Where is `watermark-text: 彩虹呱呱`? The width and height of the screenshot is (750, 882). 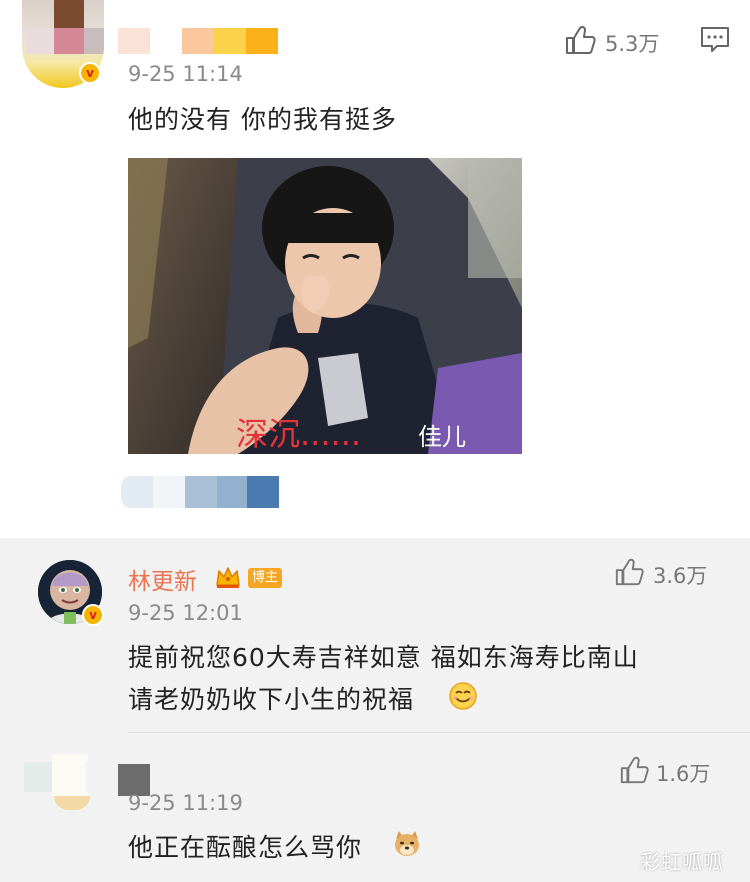
watermark-text: 彩虹呱呱 is located at coordinates (682, 862).